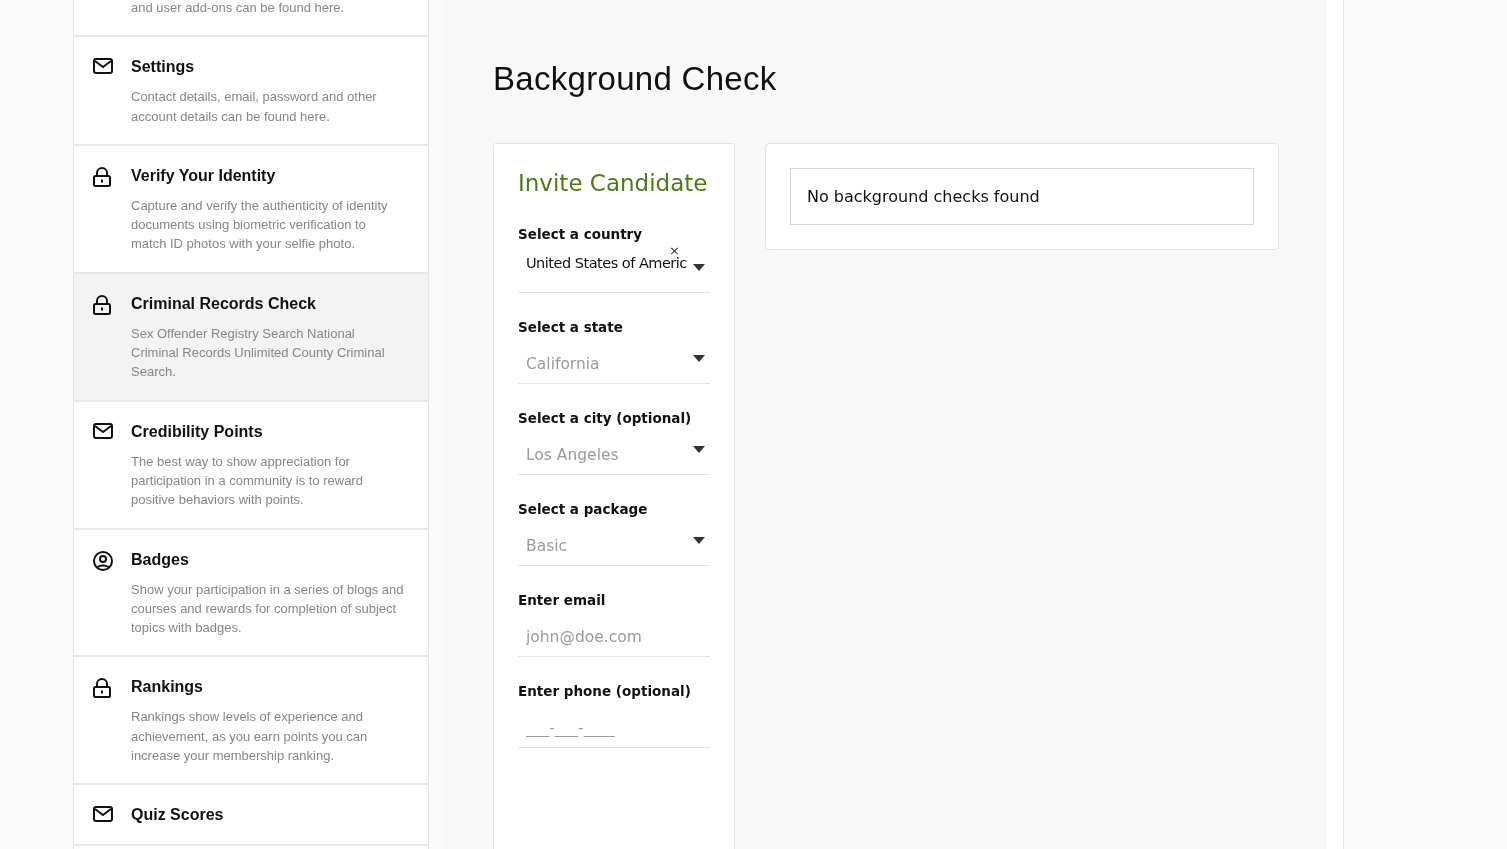 The width and height of the screenshot is (1507, 849). I want to click on item-title: Verify Your Identity, so click(204, 175).